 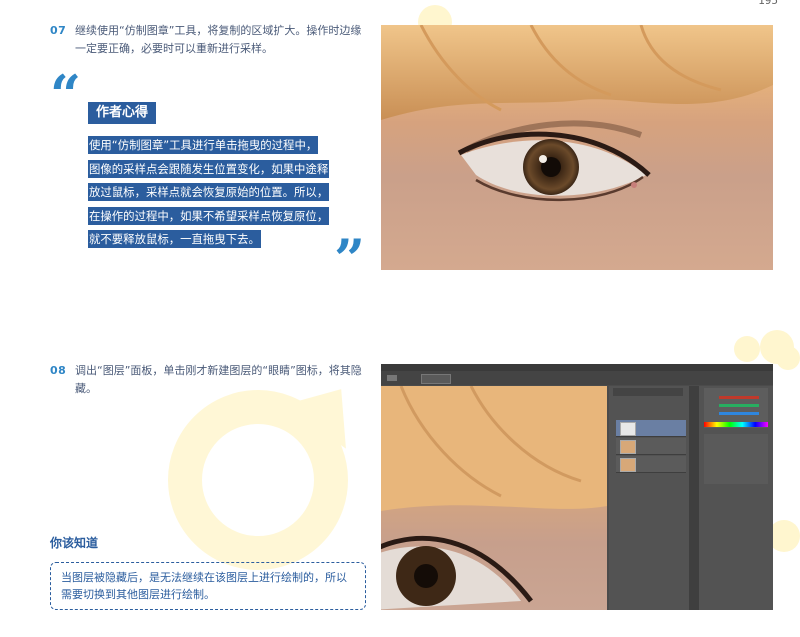 What do you see at coordinates (58, 30) in the screenshot?
I see `step-07-number: 07` at bounding box center [58, 30].